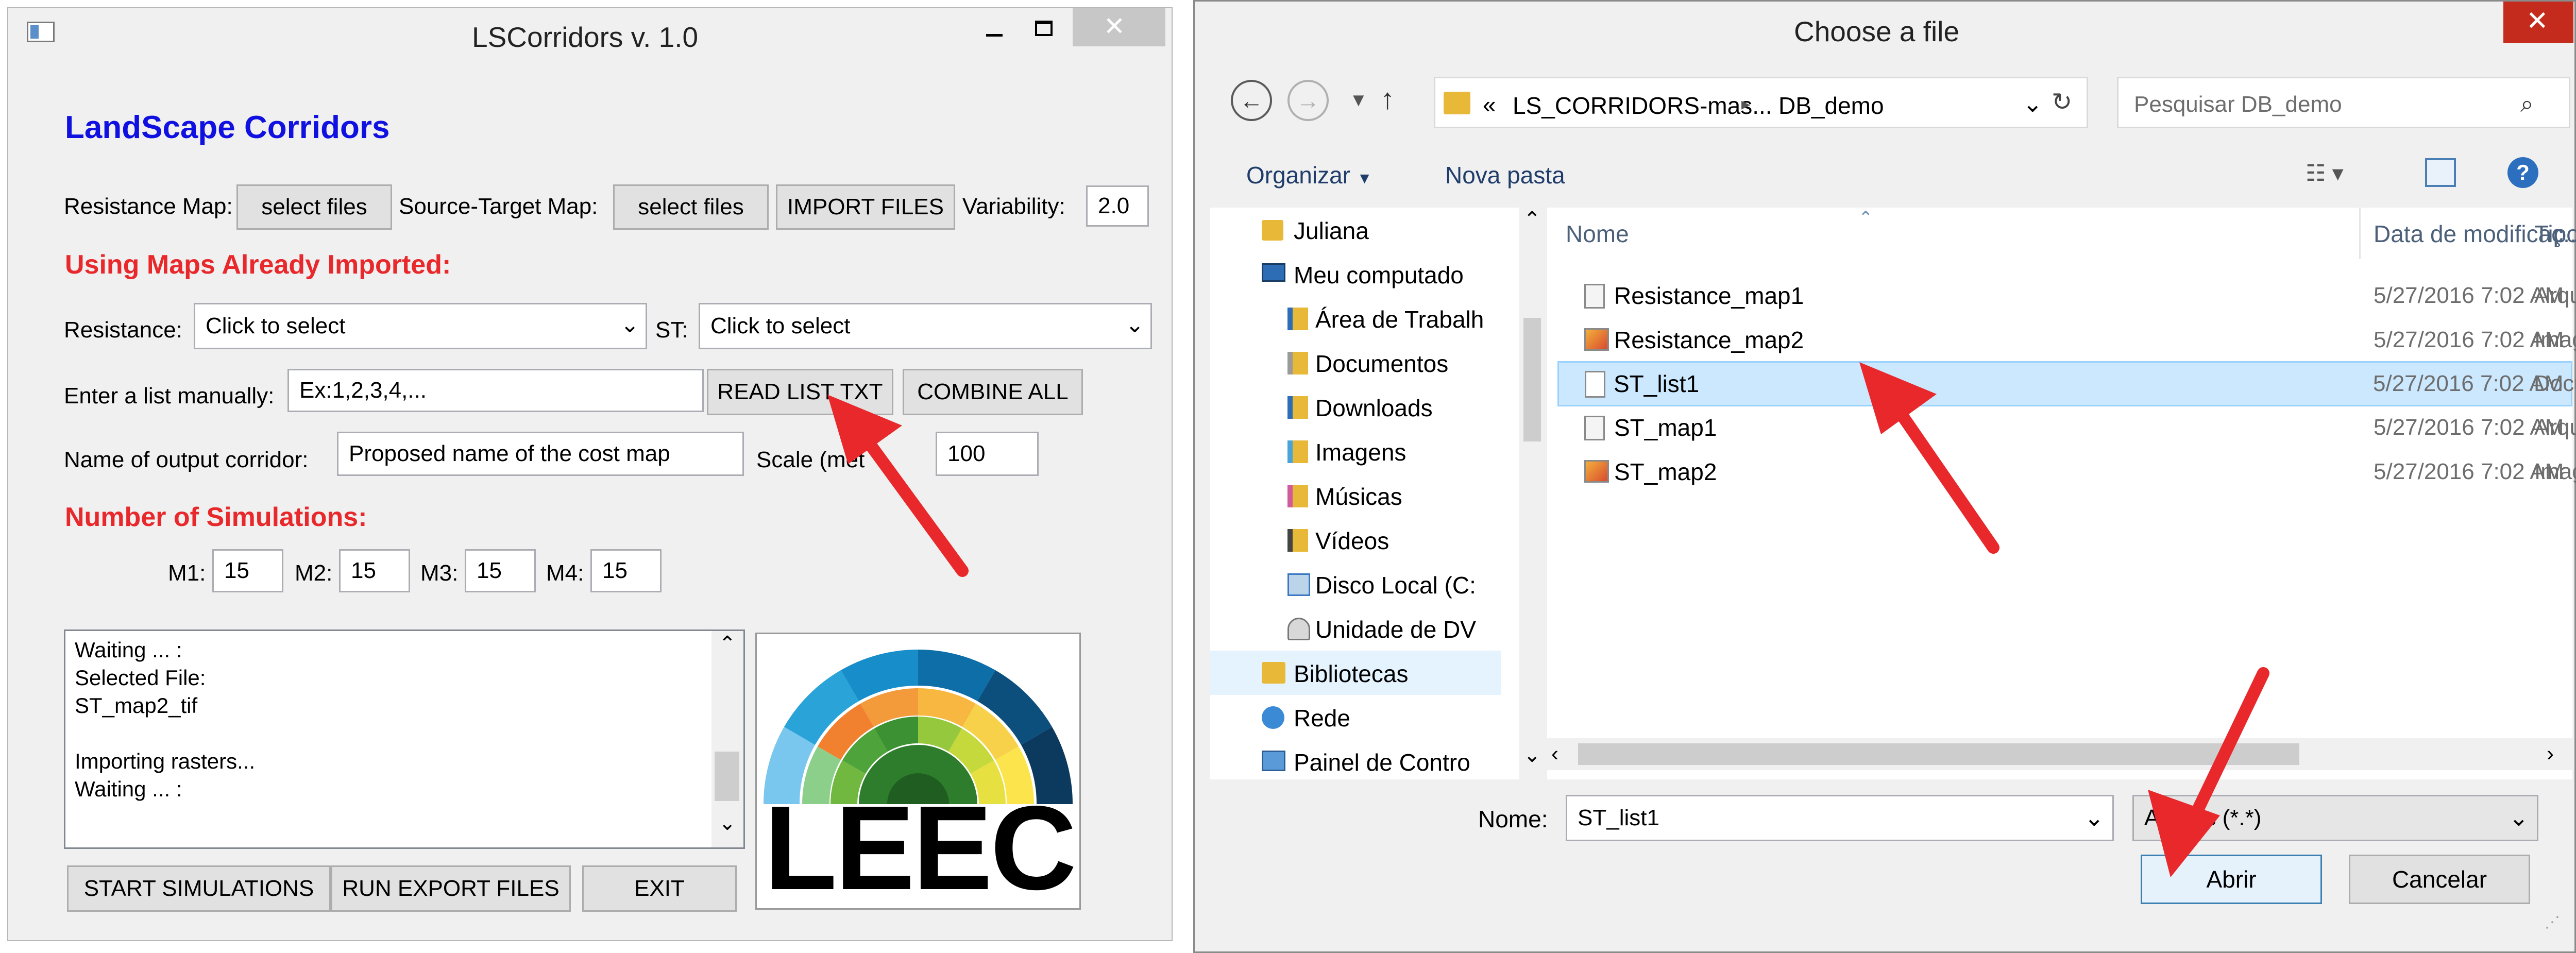 Image resolution: width=2576 pixels, height=953 pixels. What do you see at coordinates (216, 517) in the screenshot?
I see `number-of-simulations-heading: Number of Simulations:` at bounding box center [216, 517].